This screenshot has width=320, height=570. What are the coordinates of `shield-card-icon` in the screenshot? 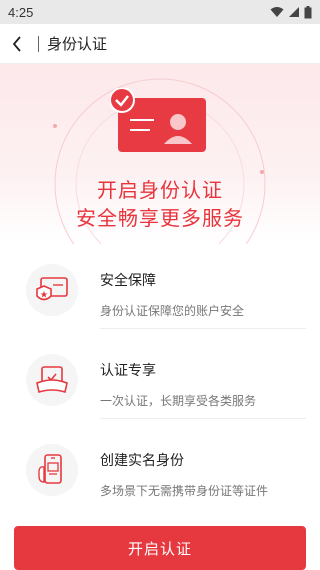 It's located at (52, 290).